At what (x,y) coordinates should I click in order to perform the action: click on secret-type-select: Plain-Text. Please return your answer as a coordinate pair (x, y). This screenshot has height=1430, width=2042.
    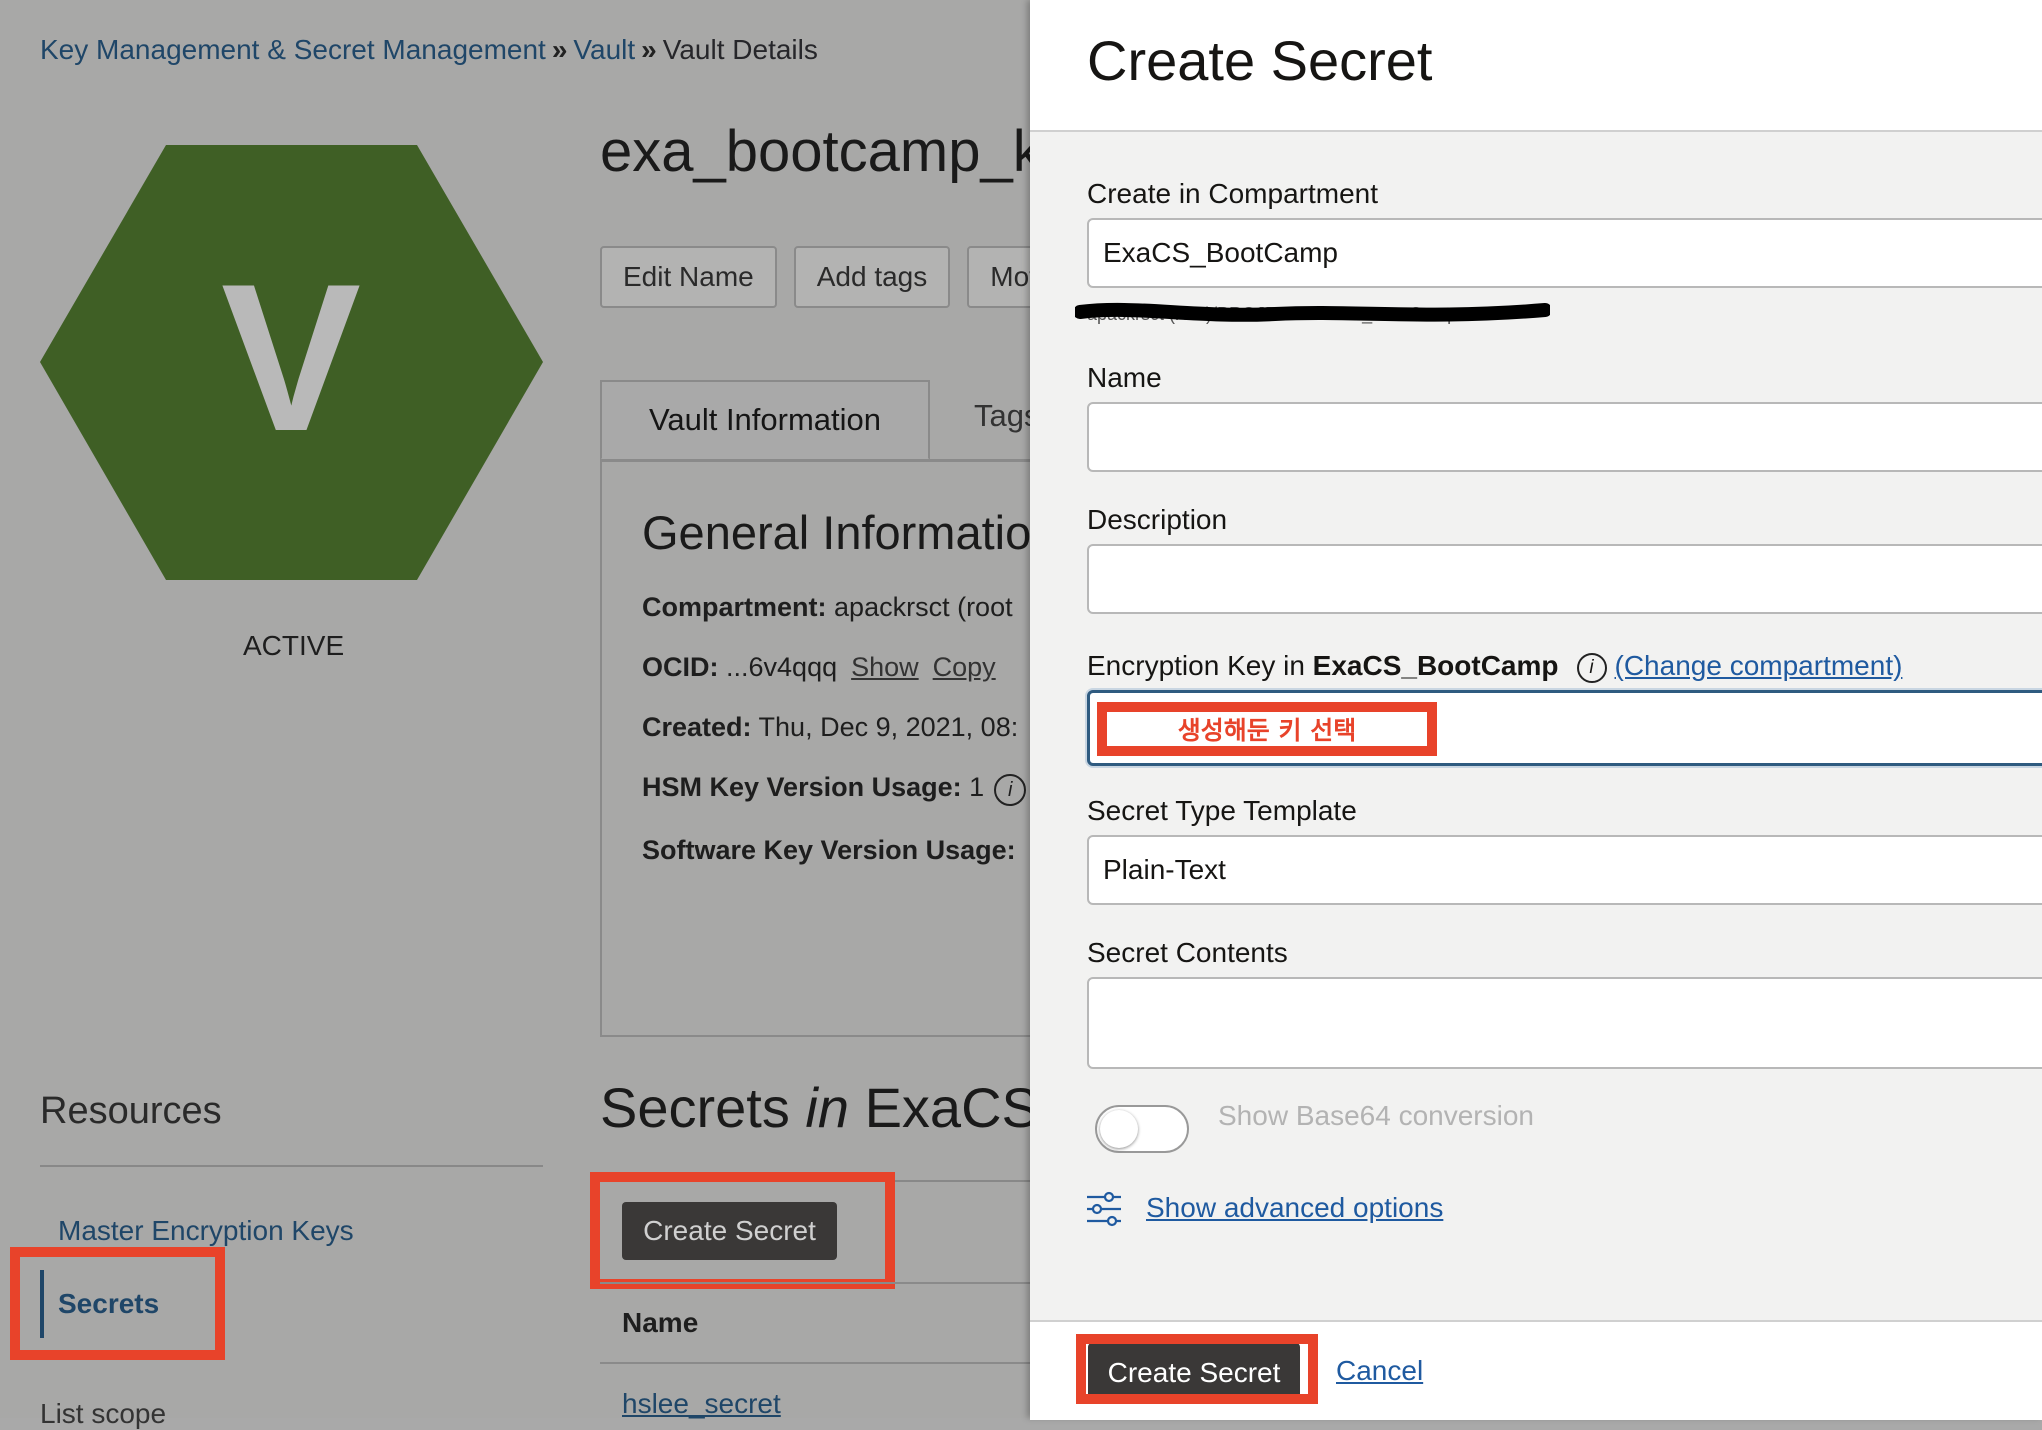
    Looking at the image, I should click on (1564, 870).